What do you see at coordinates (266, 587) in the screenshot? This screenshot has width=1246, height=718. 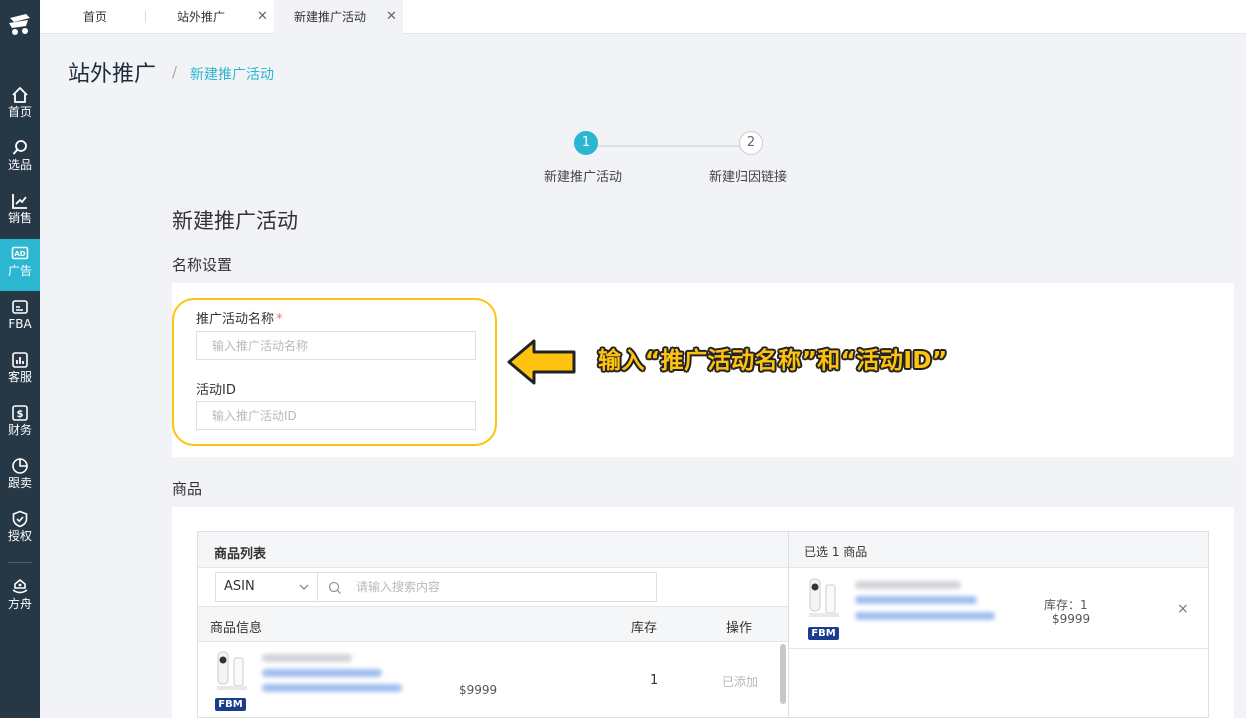 I see `search-type-select: ASIN` at bounding box center [266, 587].